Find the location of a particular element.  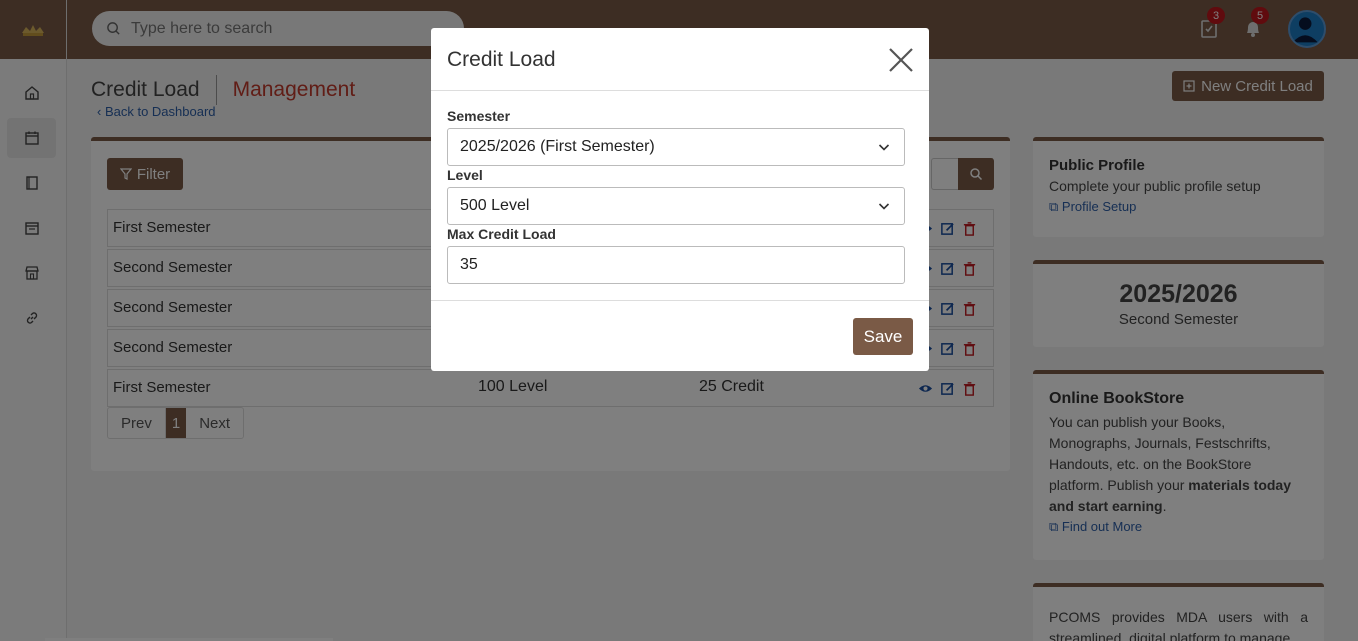

max-credit-label: Max Credit Load is located at coordinates (501, 234).